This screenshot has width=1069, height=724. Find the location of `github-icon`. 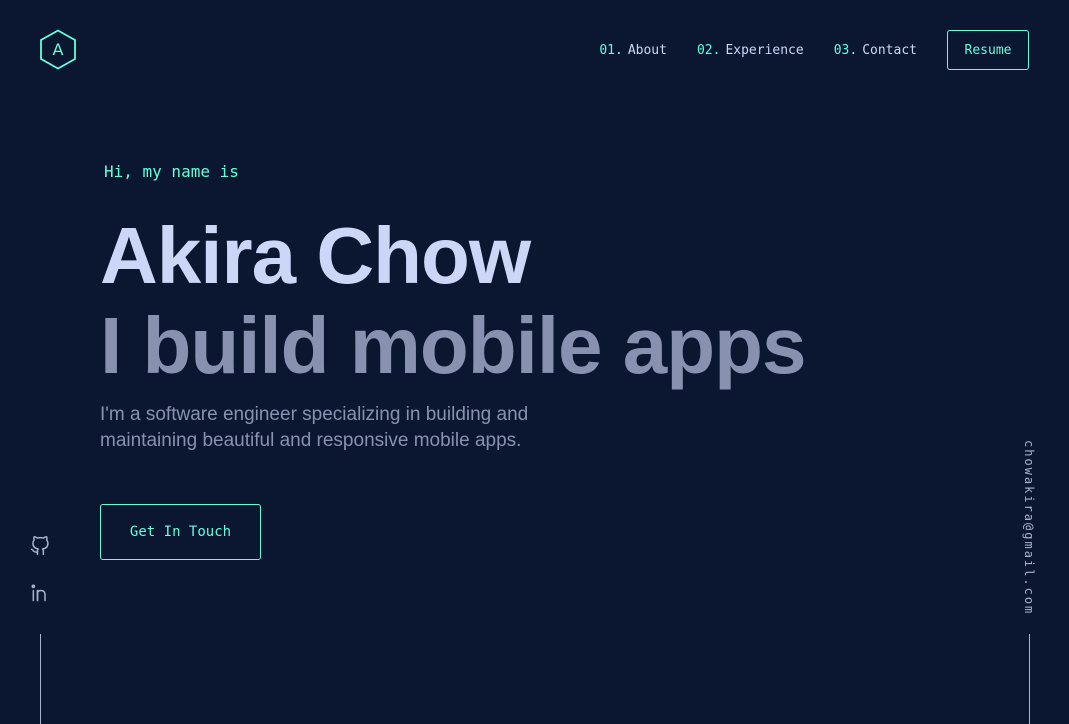

github-icon is located at coordinates (39, 546).